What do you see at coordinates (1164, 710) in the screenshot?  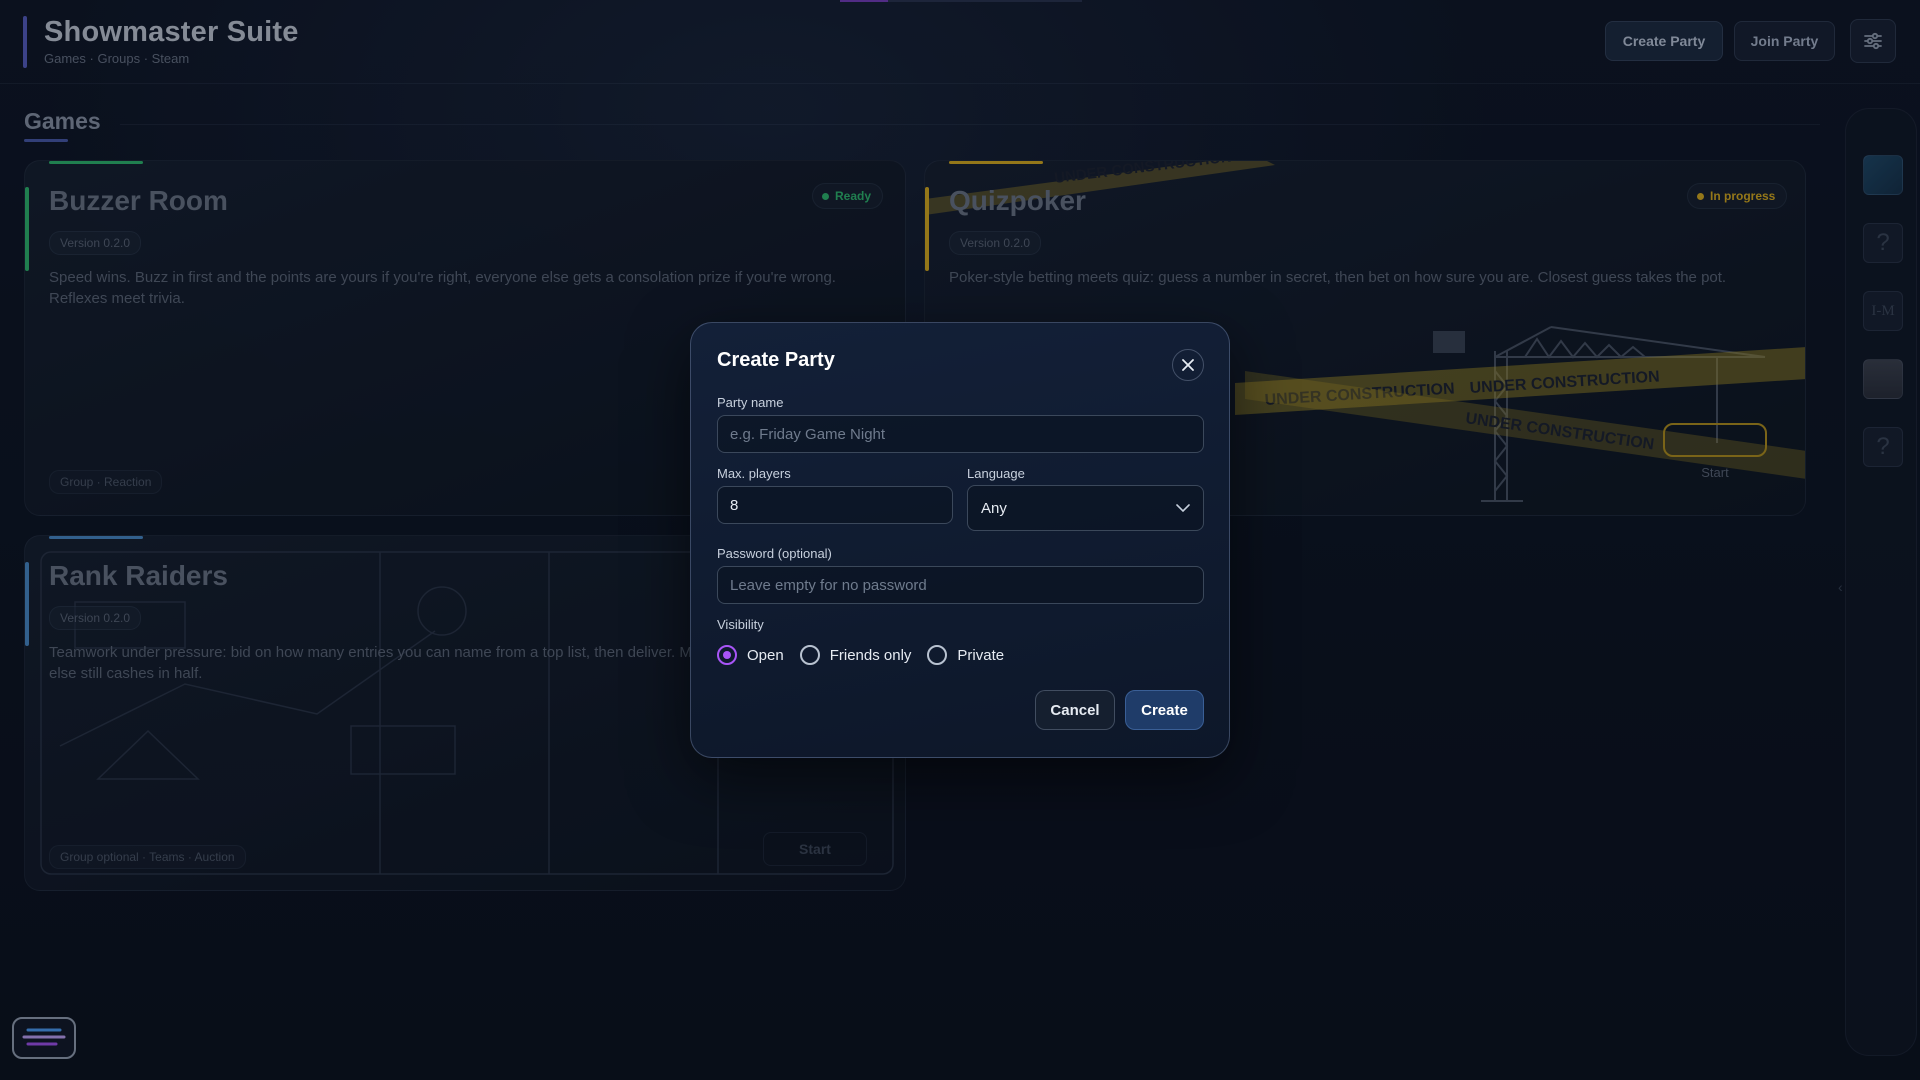 I see `create-button: Create` at bounding box center [1164, 710].